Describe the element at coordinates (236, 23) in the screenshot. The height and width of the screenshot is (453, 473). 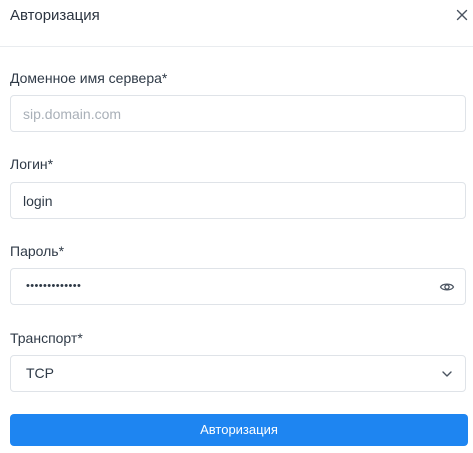
I see `dialog-header: Авторизация` at that location.